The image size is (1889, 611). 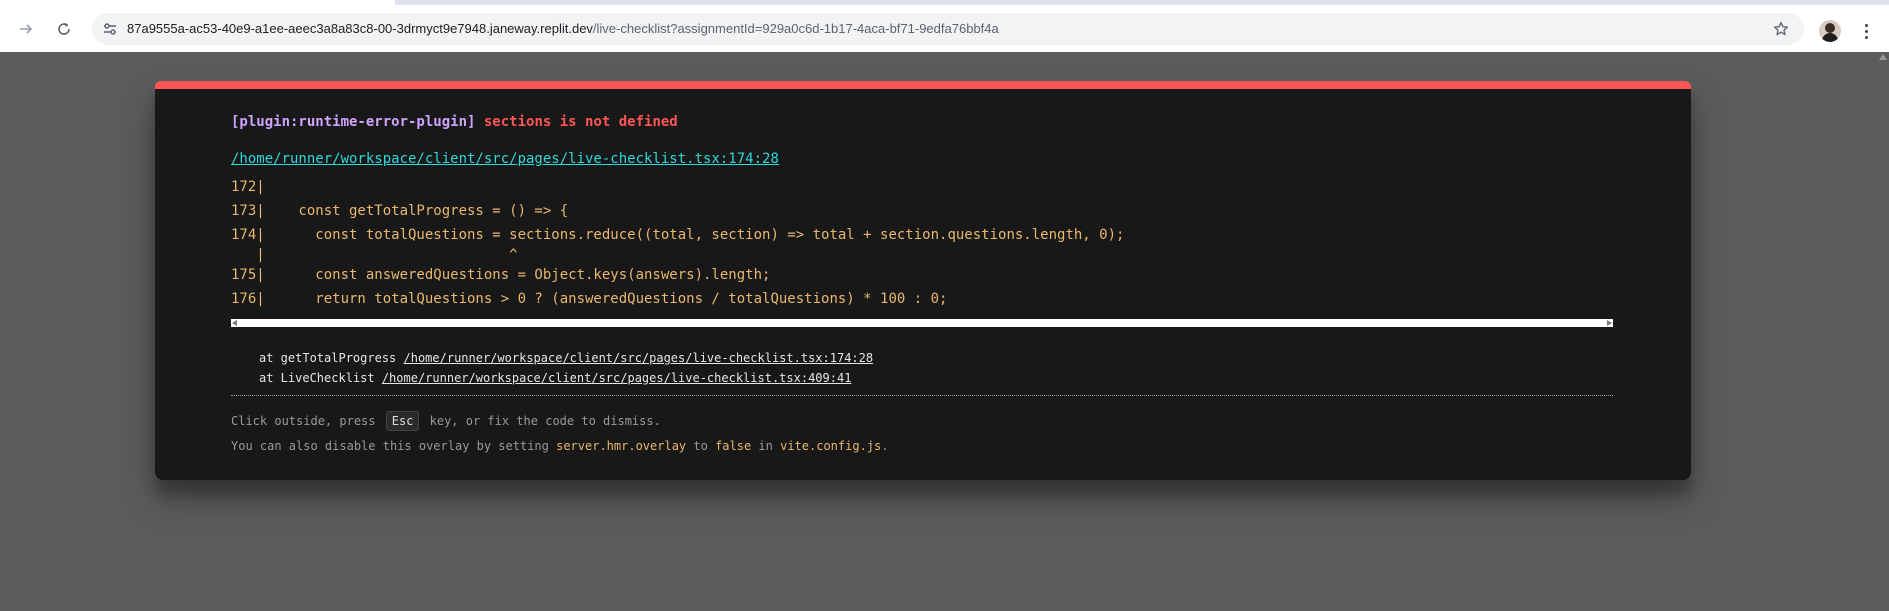 I want to click on avatar, so click(x=1830, y=31).